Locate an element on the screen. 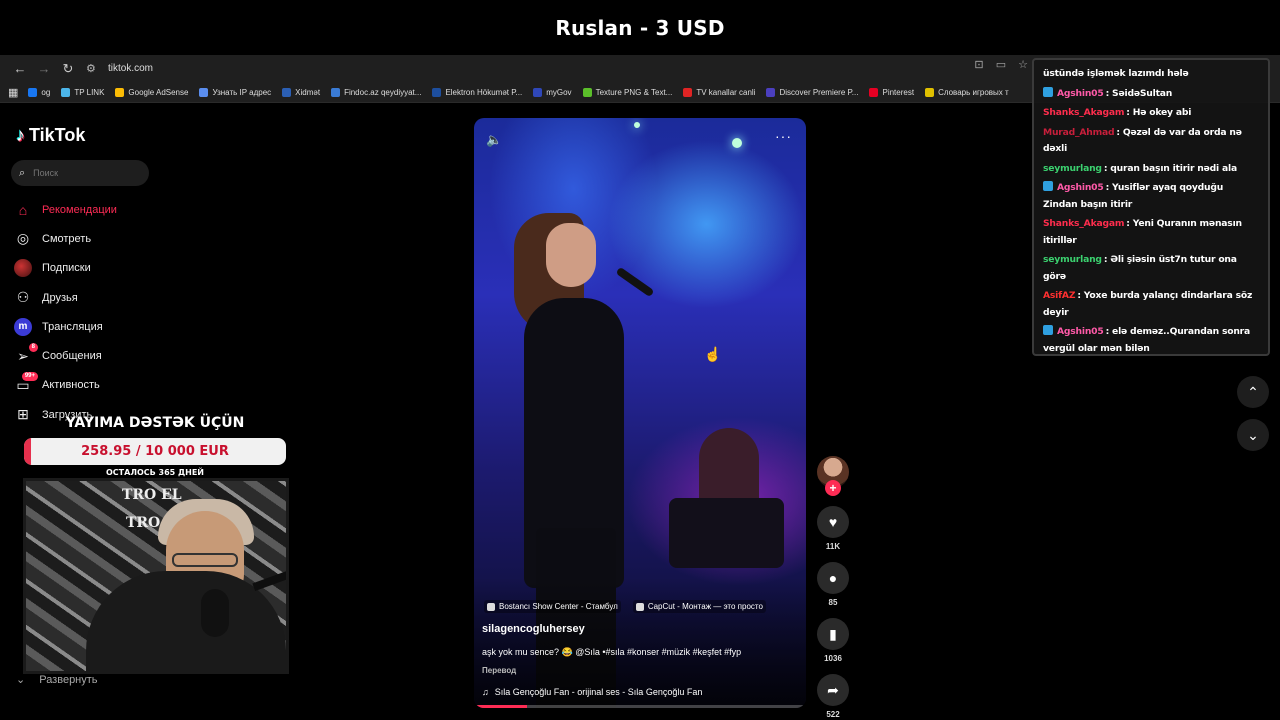 The width and height of the screenshot is (1280, 720). send-icon: ➢ 8 is located at coordinates (26, 354).